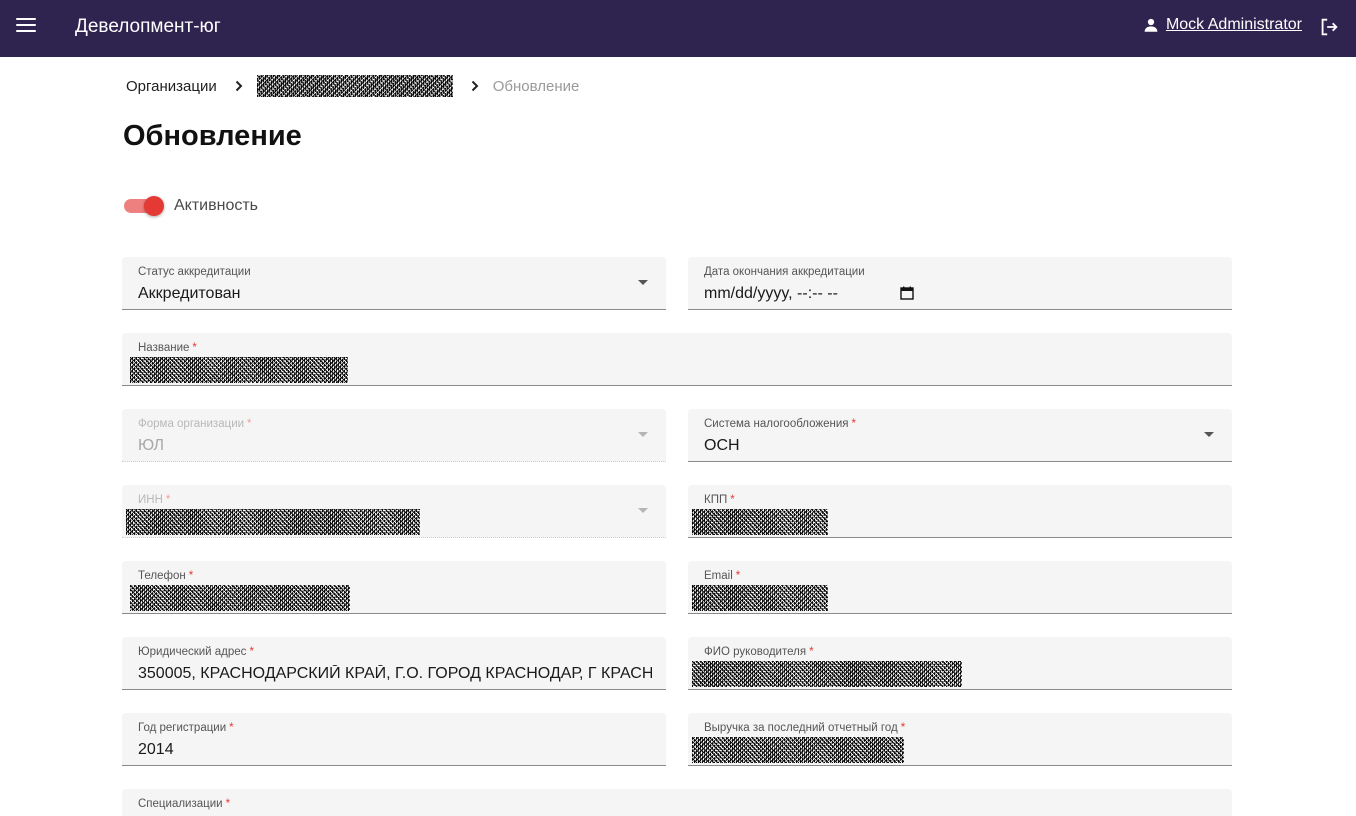 Image resolution: width=1356 pixels, height=816 pixels. Describe the element at coordinates (167, 348) in the screenshot. I see `field-label: Название *` at that location.